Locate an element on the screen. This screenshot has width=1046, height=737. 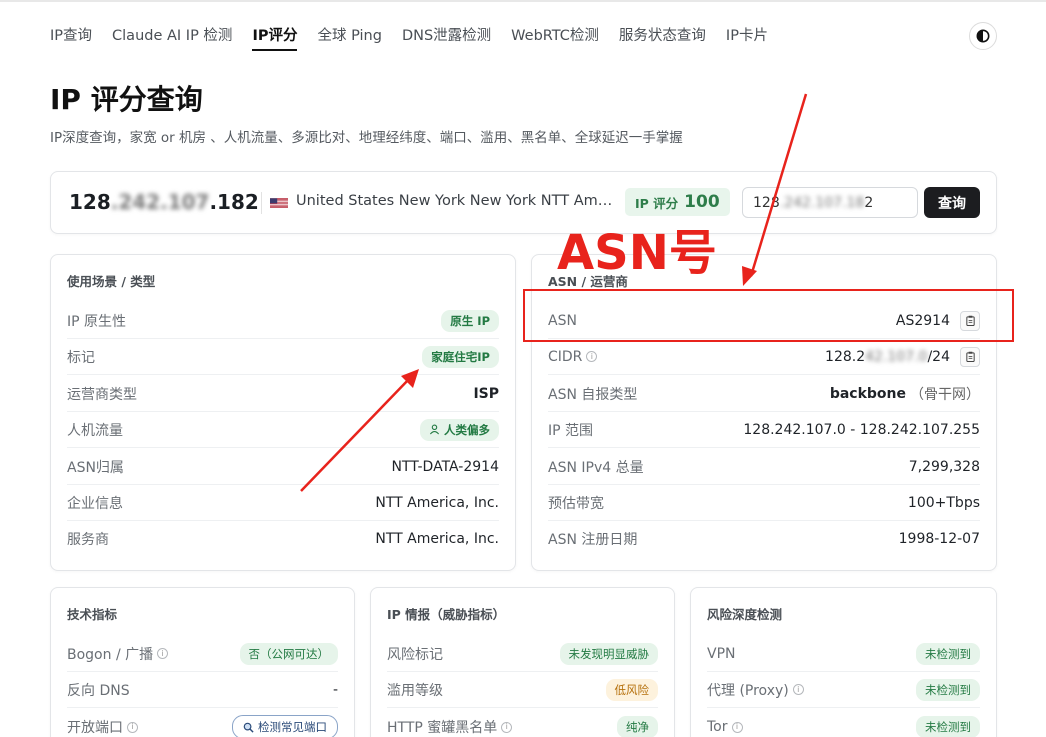
divider is located at coordinates (261, 203).